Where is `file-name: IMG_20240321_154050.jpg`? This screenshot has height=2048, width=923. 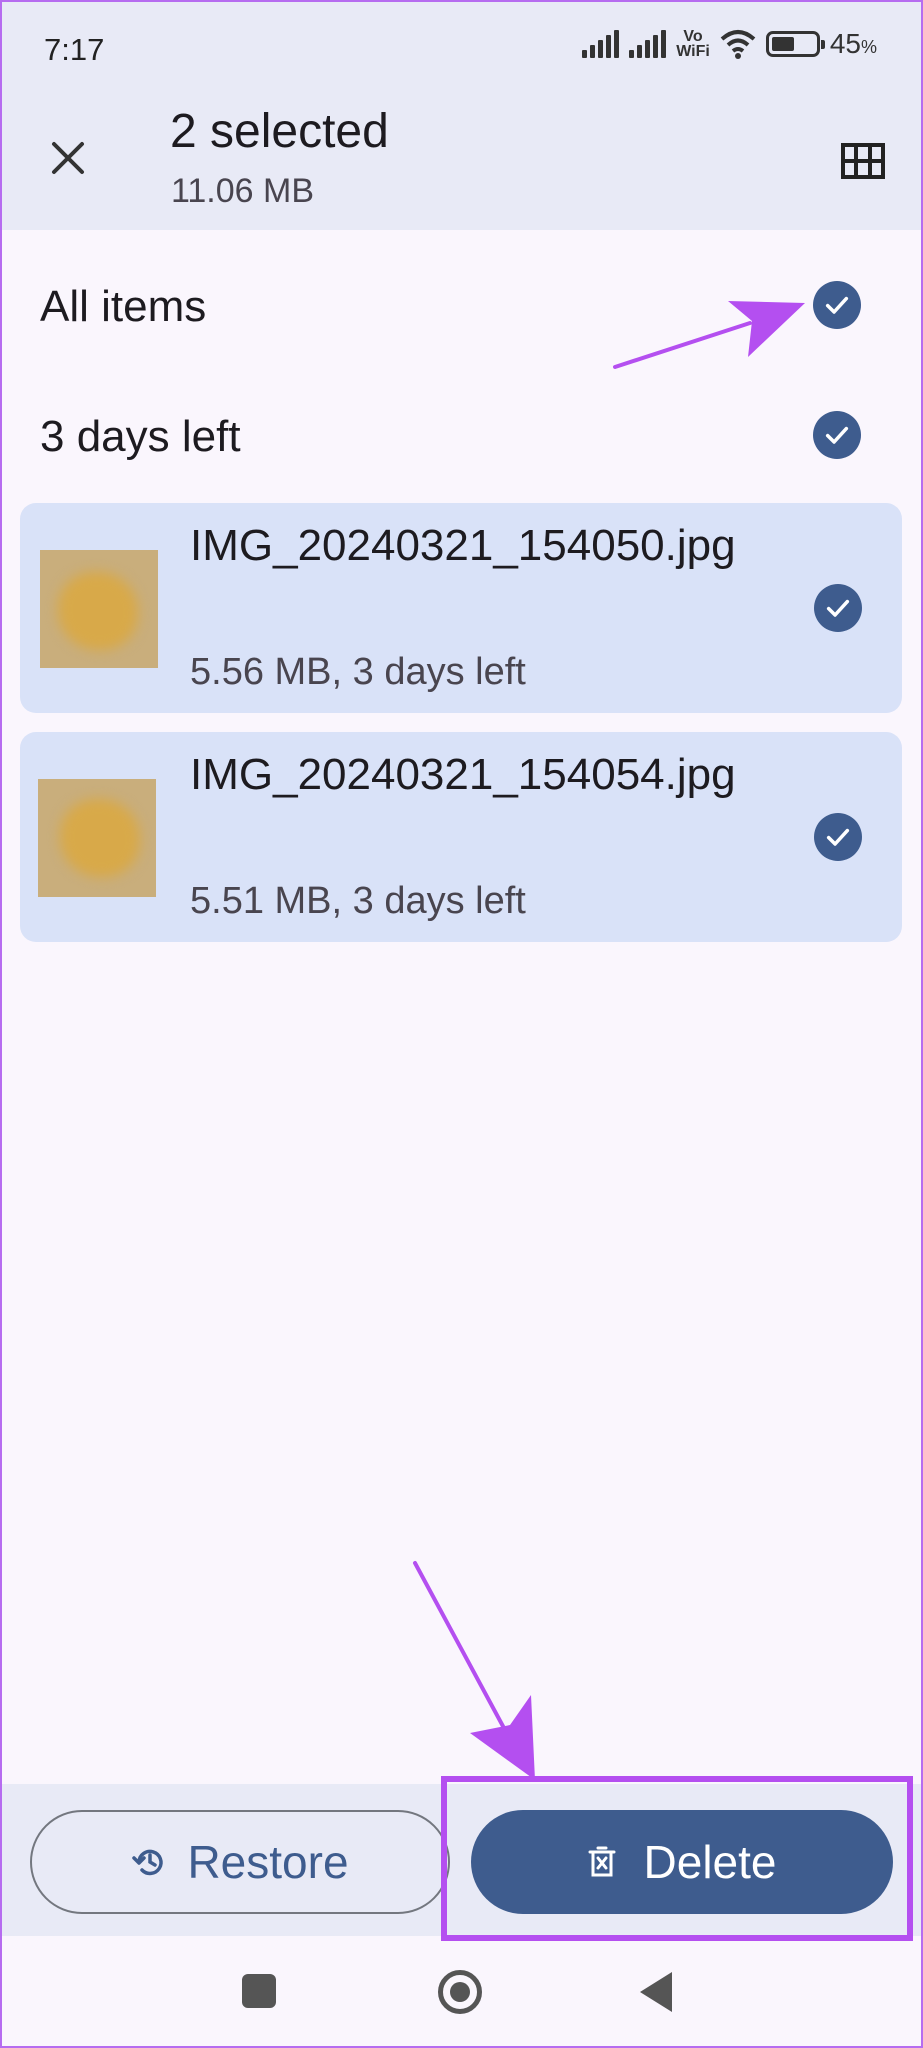 file-name: IMG_20240321_154050.jpg is located at coordinates (463, 545).